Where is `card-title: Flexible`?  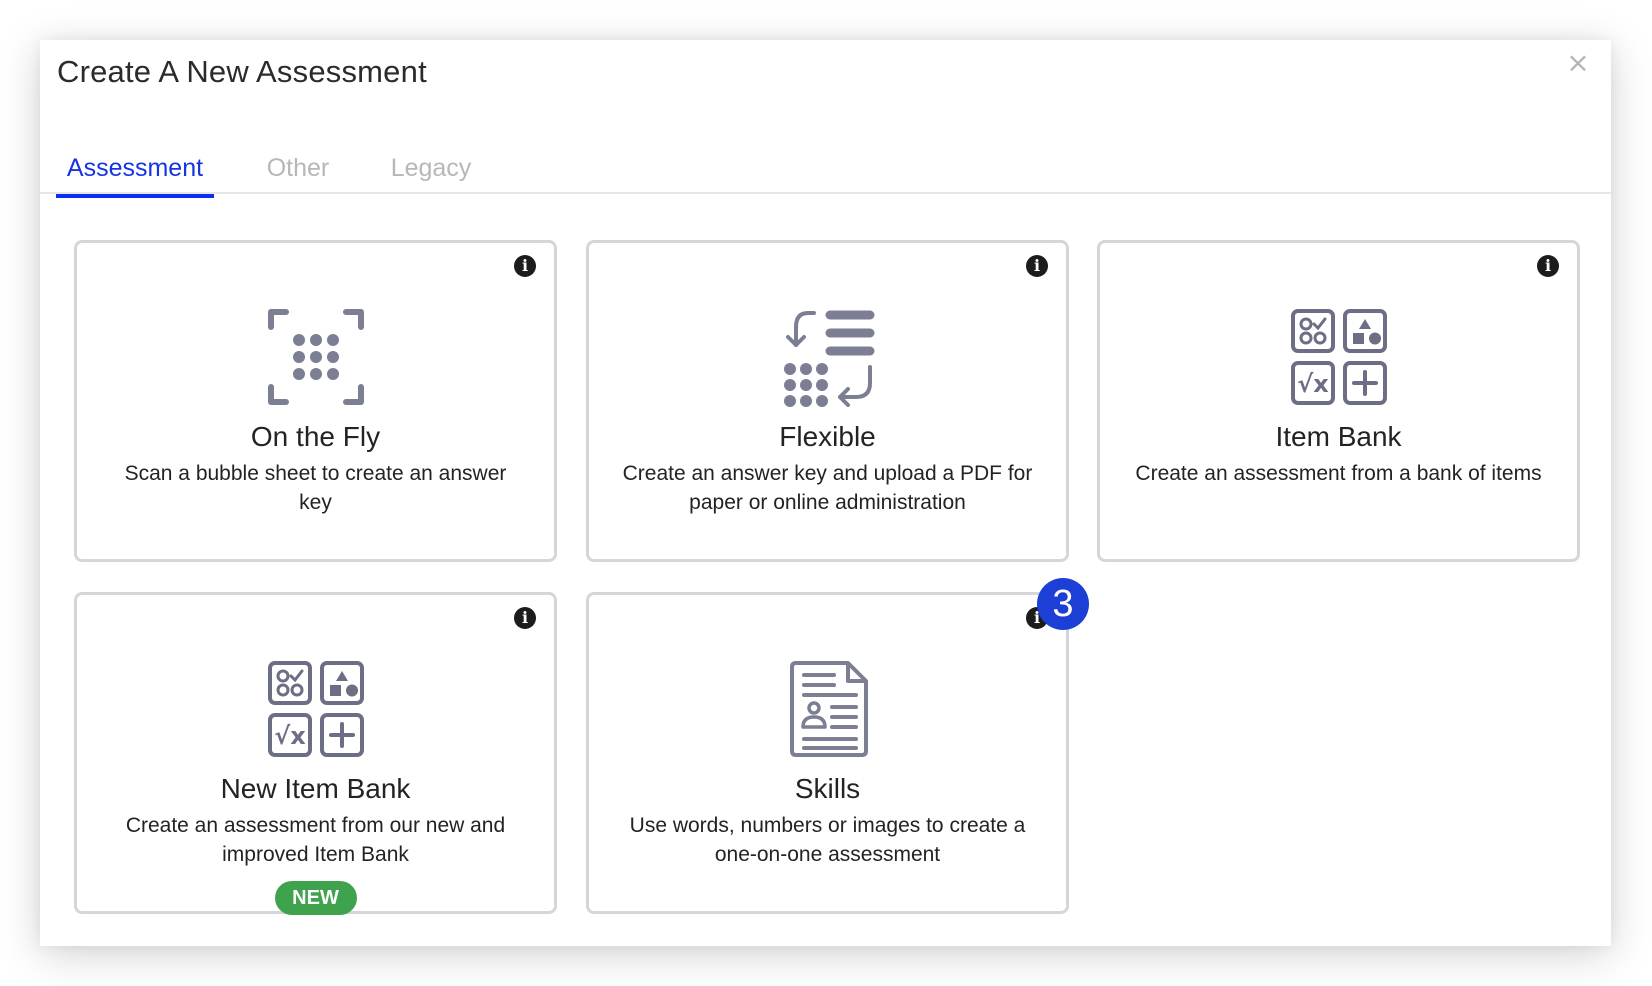
card-title: Flexible is located at coordinates (827, 436).